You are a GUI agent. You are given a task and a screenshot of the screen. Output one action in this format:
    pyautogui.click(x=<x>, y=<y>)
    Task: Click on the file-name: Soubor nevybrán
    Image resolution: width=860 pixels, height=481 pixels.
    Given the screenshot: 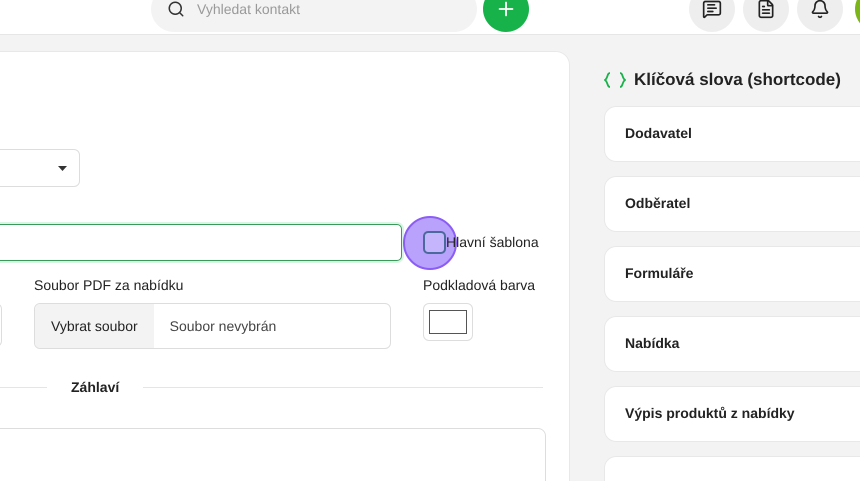 What is the action you would take?
    pyautogui.click(x=223, y=326)
    